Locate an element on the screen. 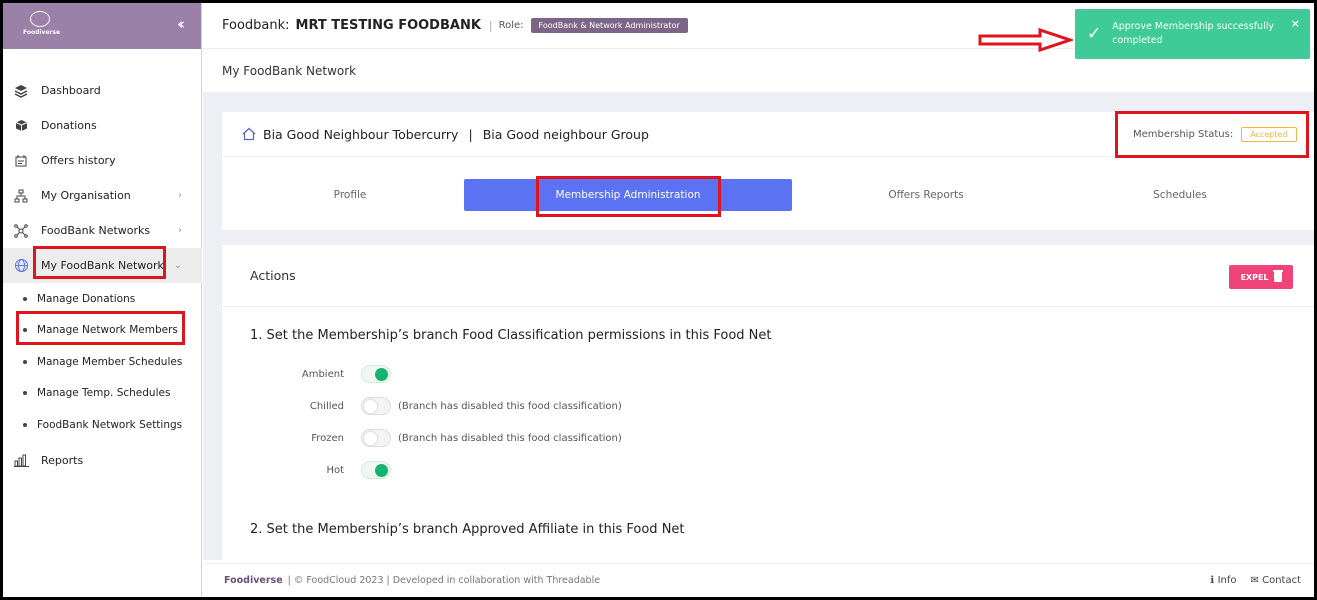 The height and width of the screenshot is (600, 1317). chilled-toggle is located at coordinates (376, 406).